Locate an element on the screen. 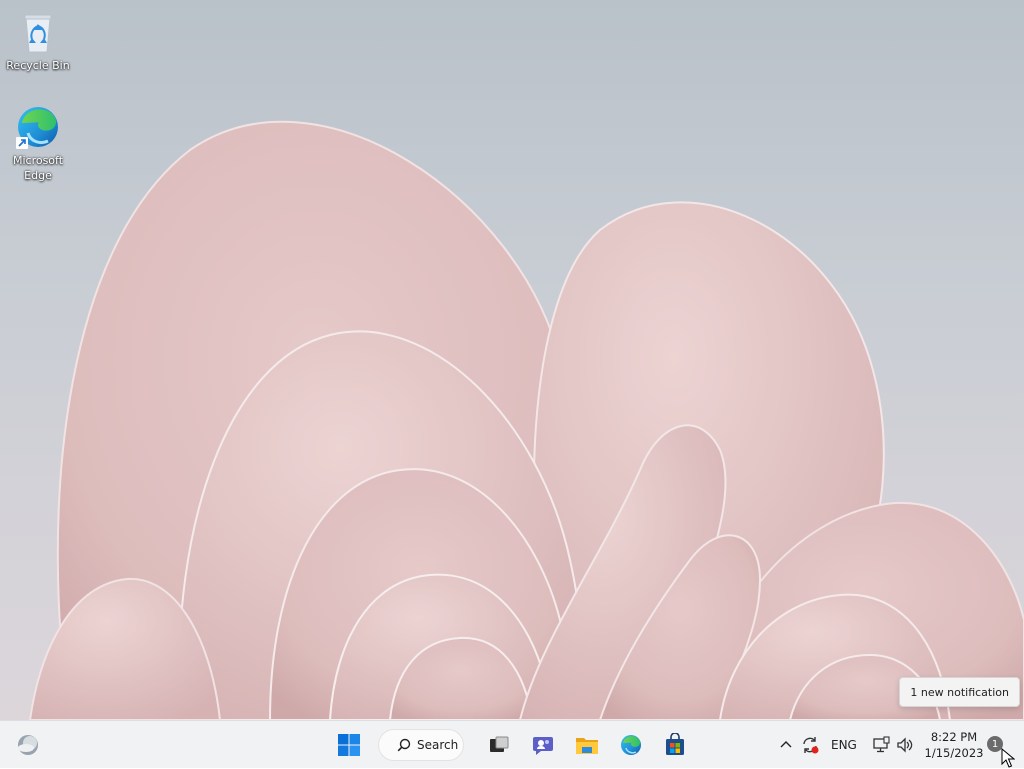 Image resolution: width=1024 pixels, height=769 pixels. search-icon is located at coordinates (404, 745).